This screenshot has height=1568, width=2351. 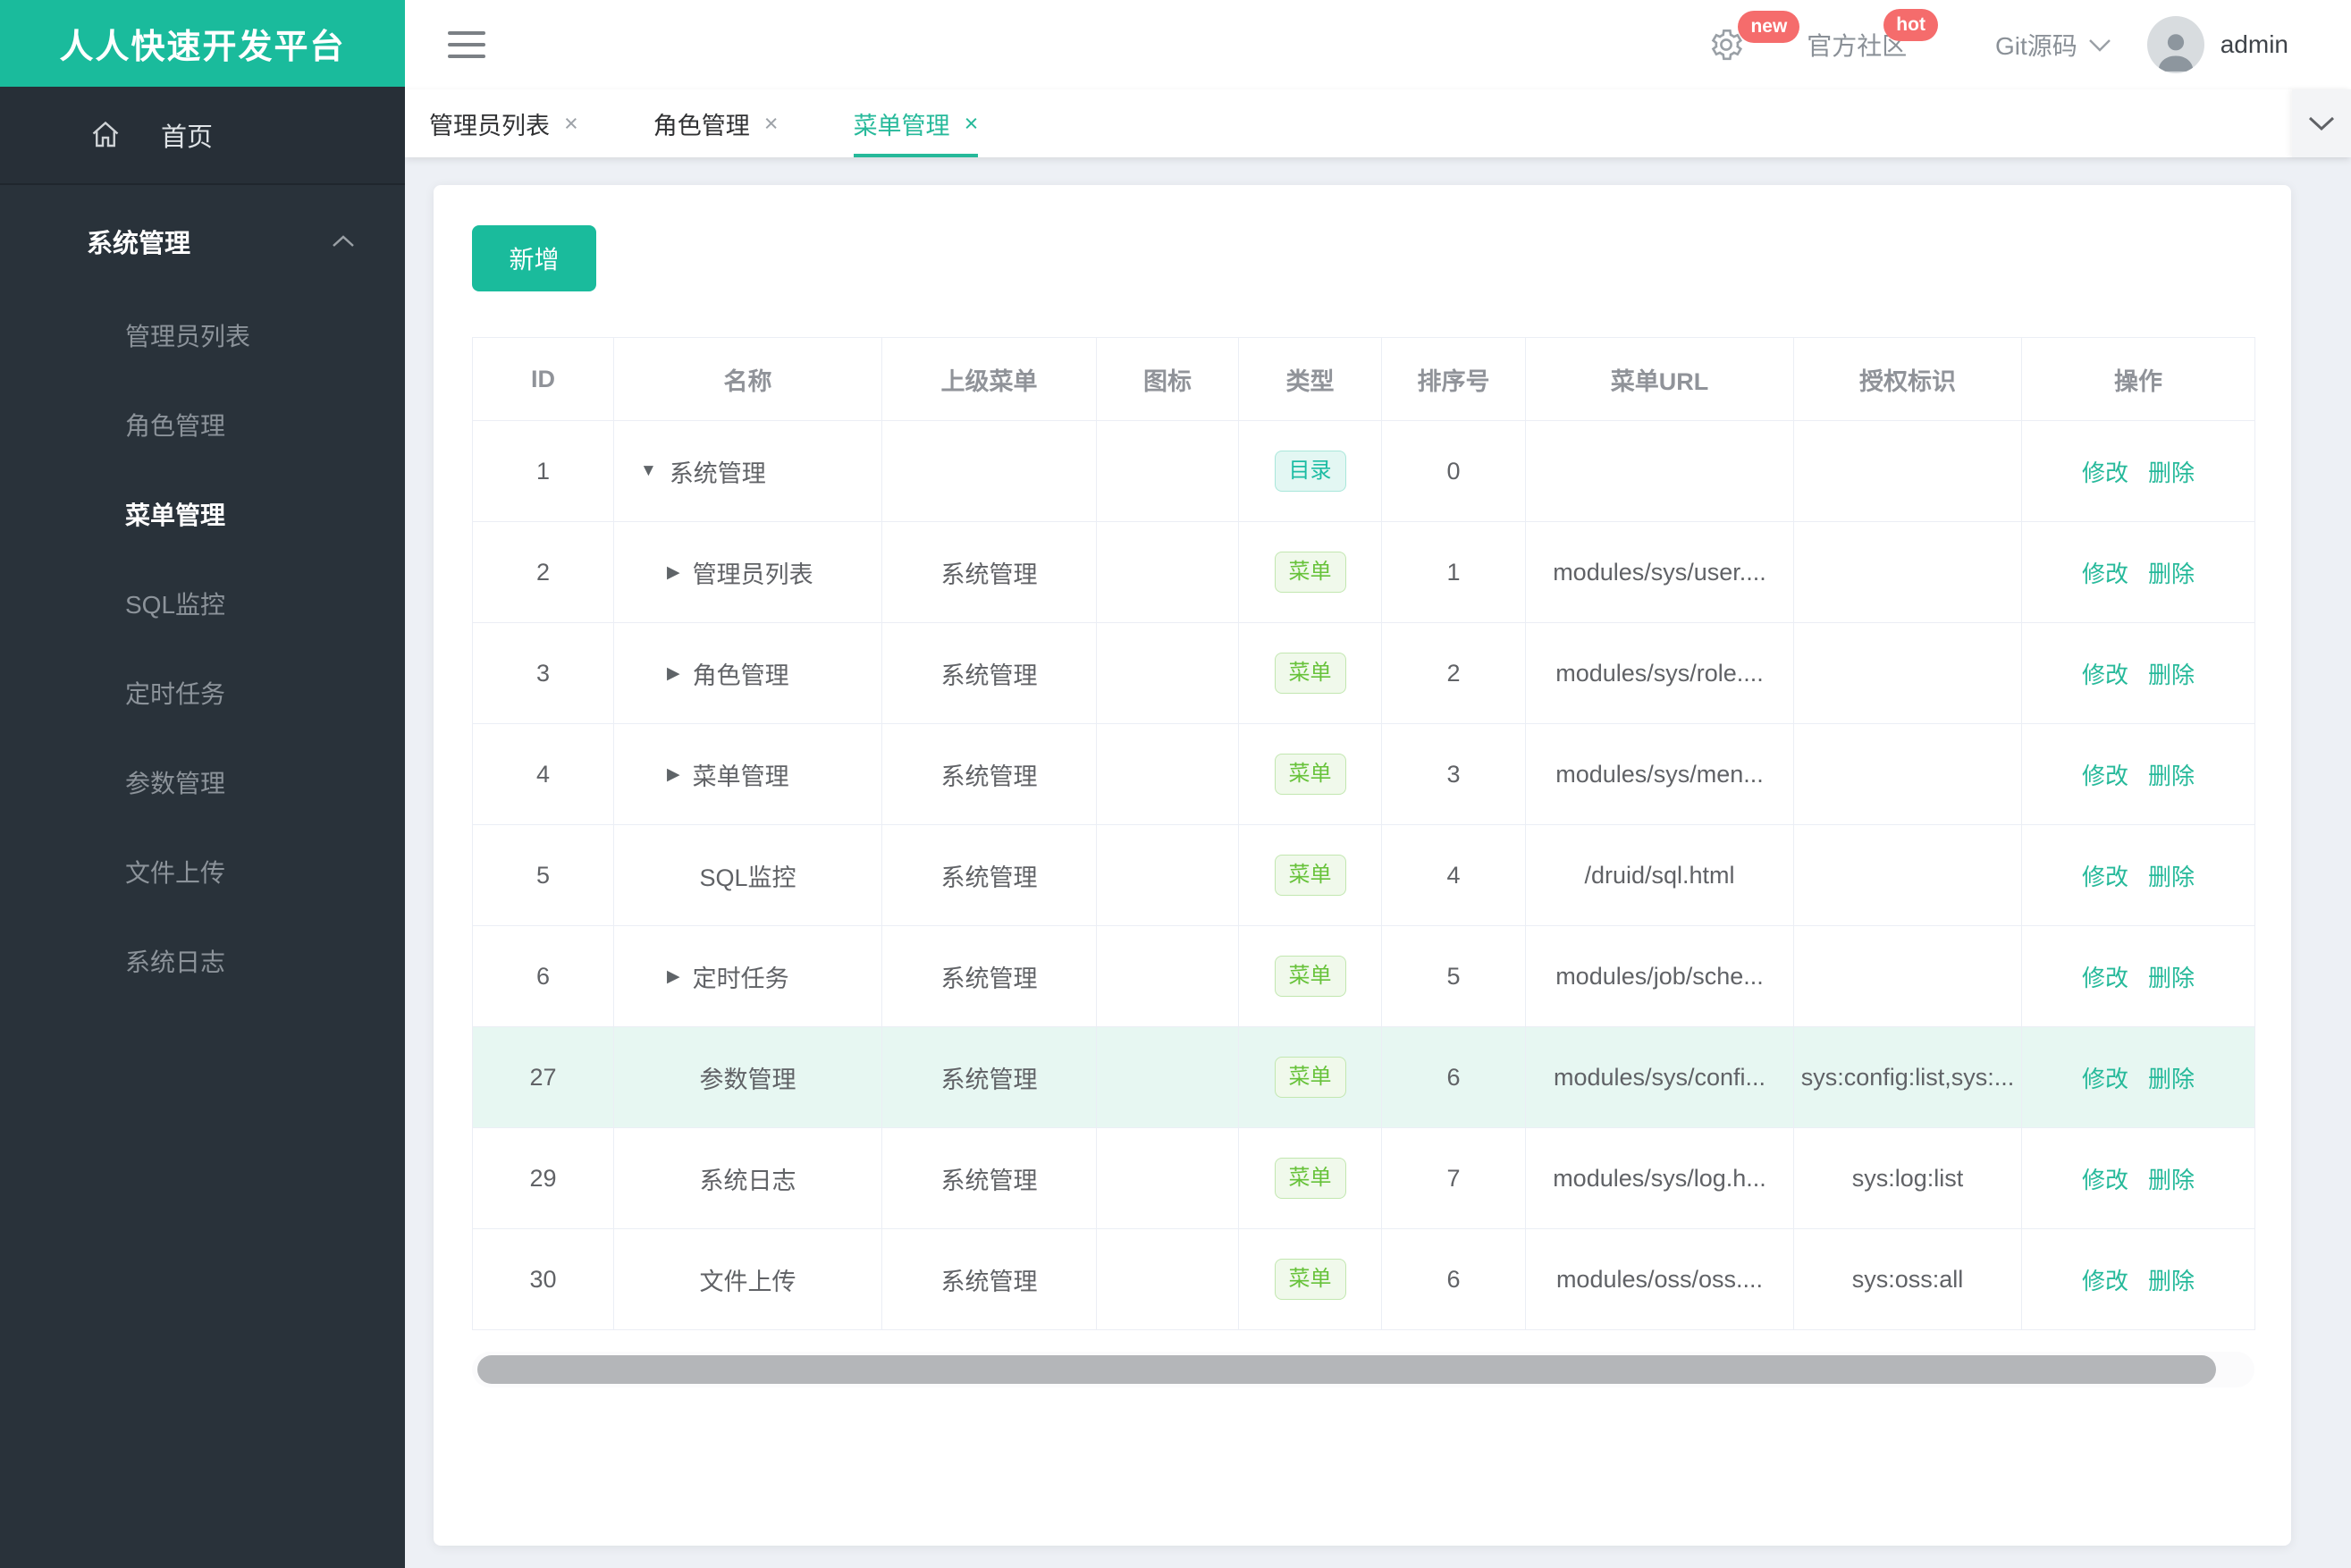 What do you see at coordinates (202, 871) in the screenshot?
I see `sidebar-item-文件上传: 文件上传` at bounding box center [202, 871].